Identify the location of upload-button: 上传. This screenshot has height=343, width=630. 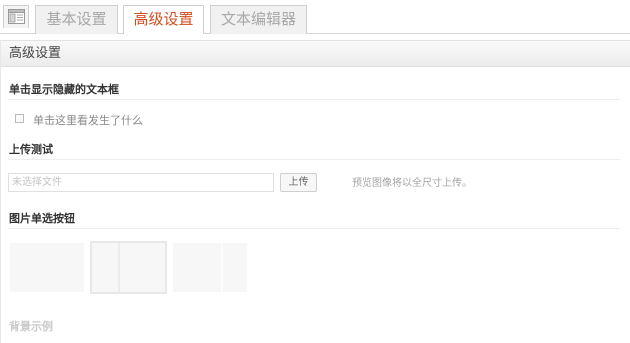
(298, 182).